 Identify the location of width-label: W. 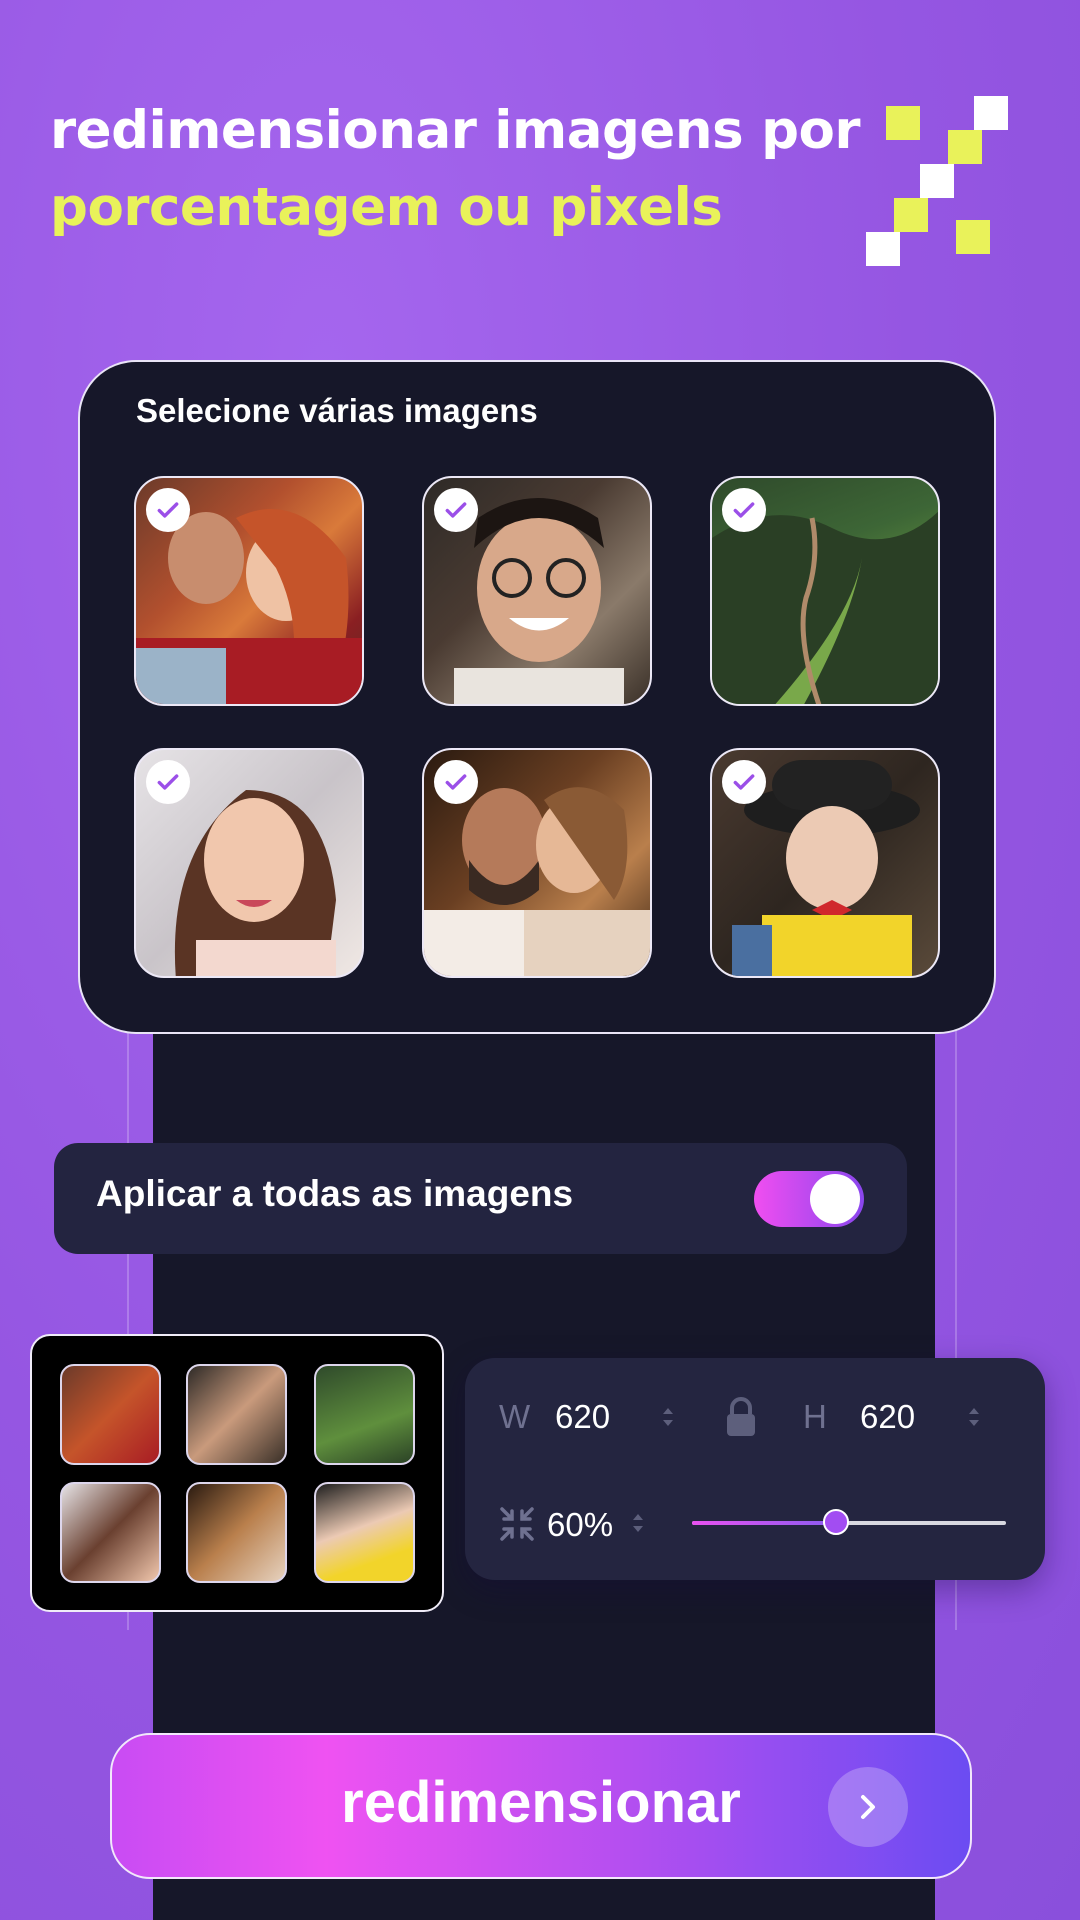
(515, 1416).